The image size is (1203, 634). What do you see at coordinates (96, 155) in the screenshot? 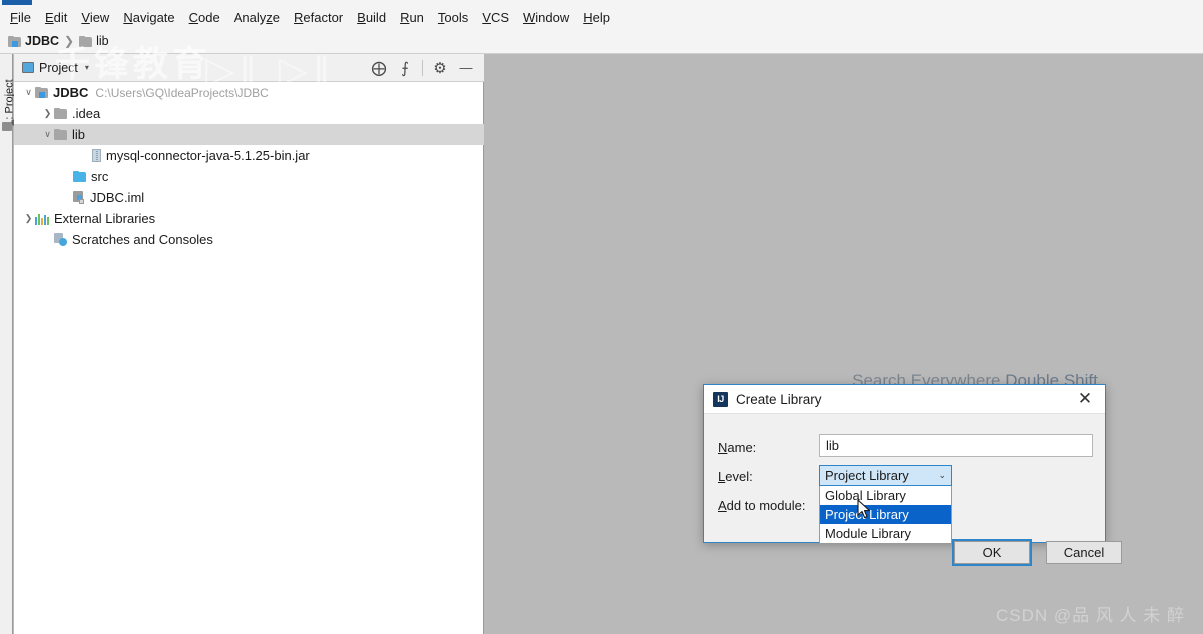
I see `jar-icon` at bounding box center [96, 155].